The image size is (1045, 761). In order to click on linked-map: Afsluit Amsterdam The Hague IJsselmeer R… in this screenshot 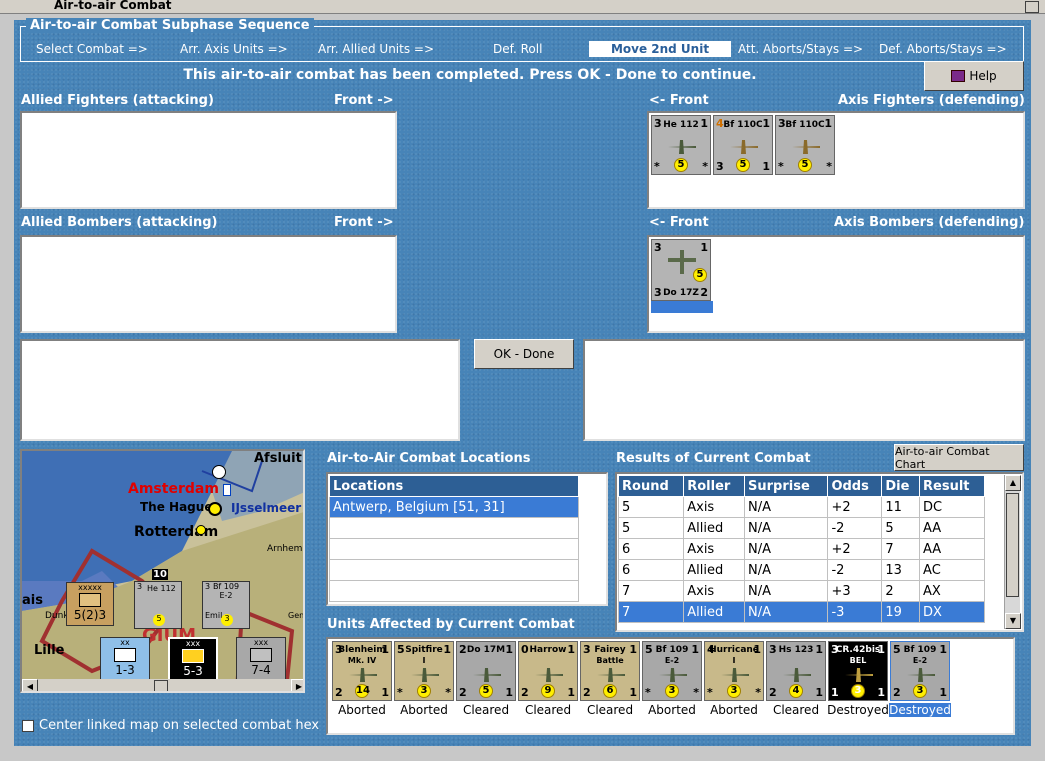, I will do `click(162, 571)`.